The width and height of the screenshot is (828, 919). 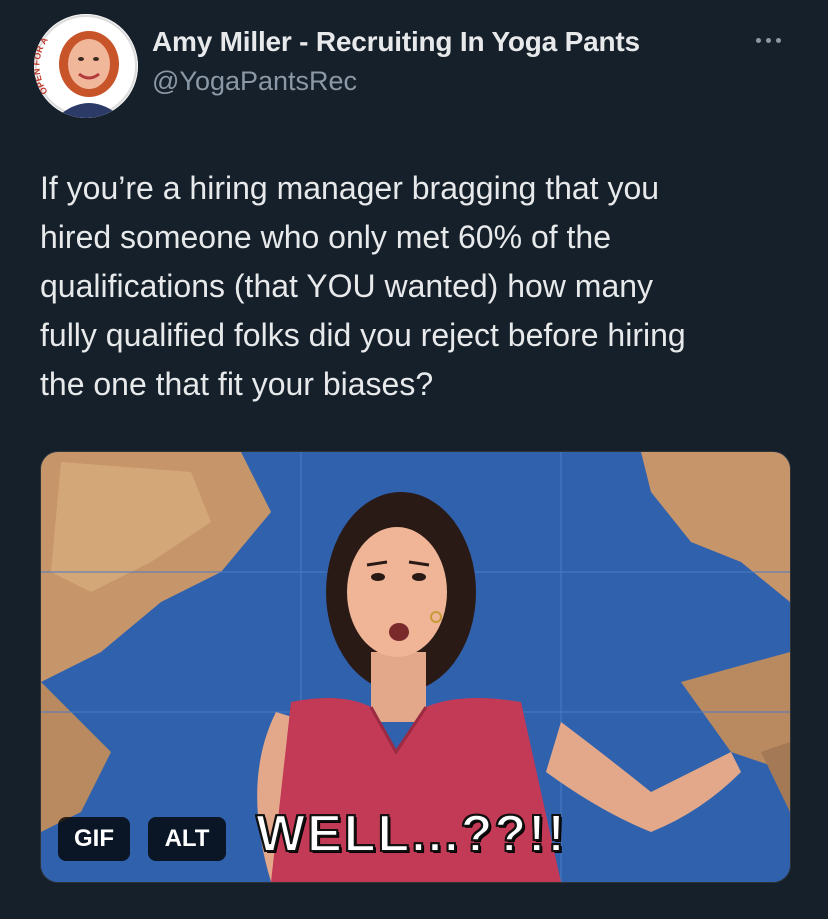 What do you see at coordinates (396, 42) in the screenshot?
I see `author-display-name: Amy Miller - Recruiting In Yoga Pants` at bounding box center [396, 42].